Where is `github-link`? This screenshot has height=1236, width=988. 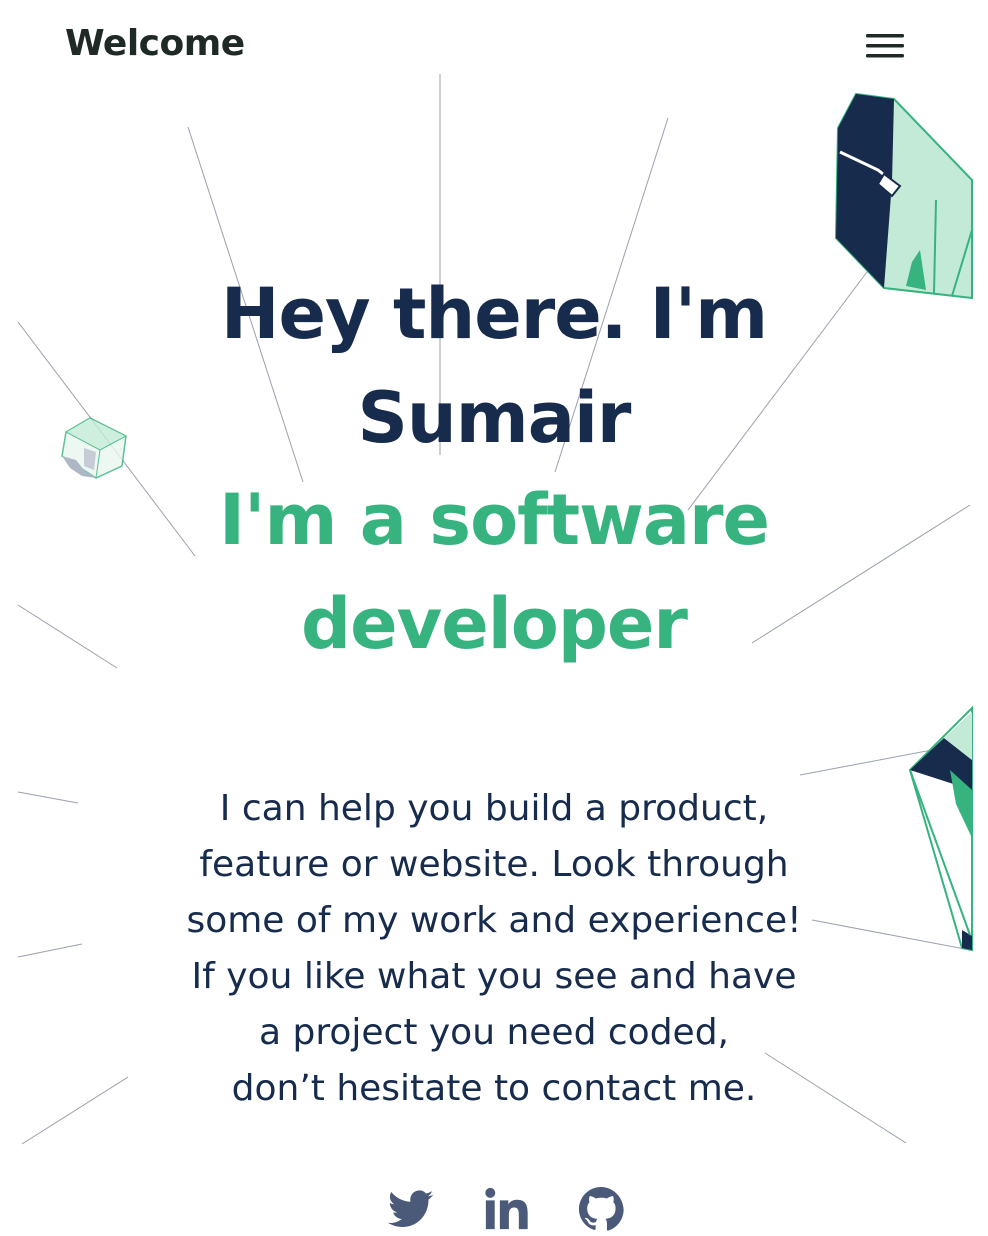 github-link is located at coordinates (602, 1210).